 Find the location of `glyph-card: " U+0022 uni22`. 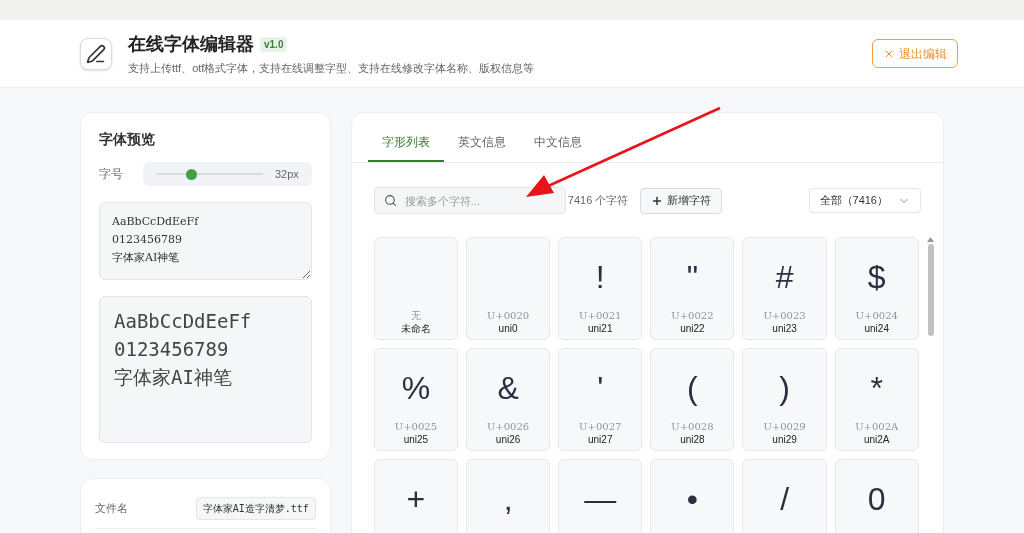

glyph-card: " U+0022 uni22 is located at coordinates (692, 288).